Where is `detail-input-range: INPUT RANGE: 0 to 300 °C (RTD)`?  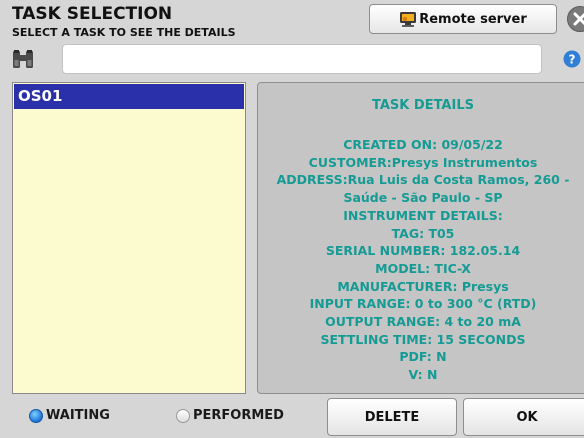 detail-input-range: INPUT RANGE: 0 to 300 °C (RTD) is located at coordinates (423, 304).